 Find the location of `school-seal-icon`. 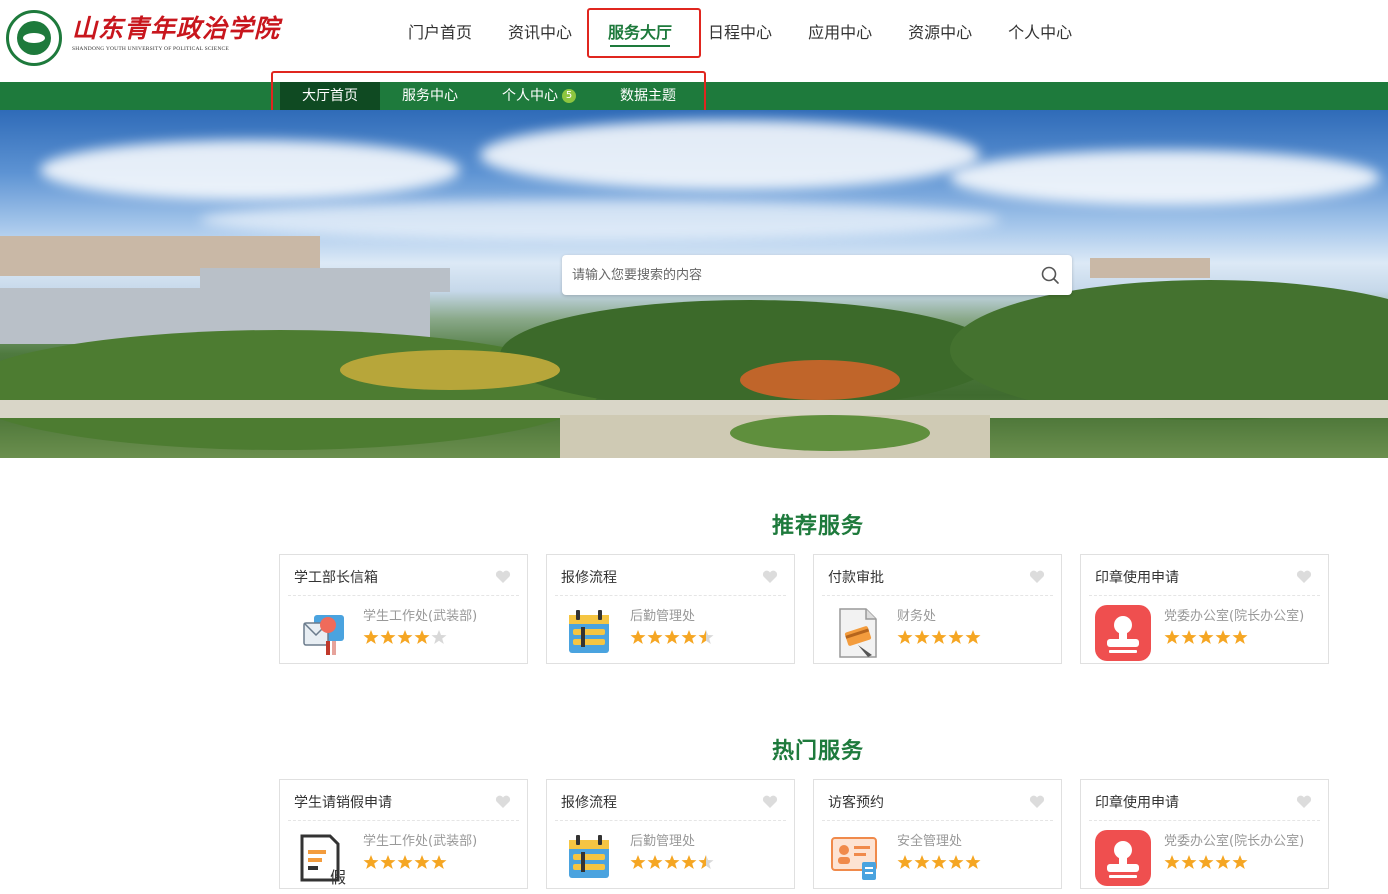

school-seal-icon is located at coordinates (34, 38).